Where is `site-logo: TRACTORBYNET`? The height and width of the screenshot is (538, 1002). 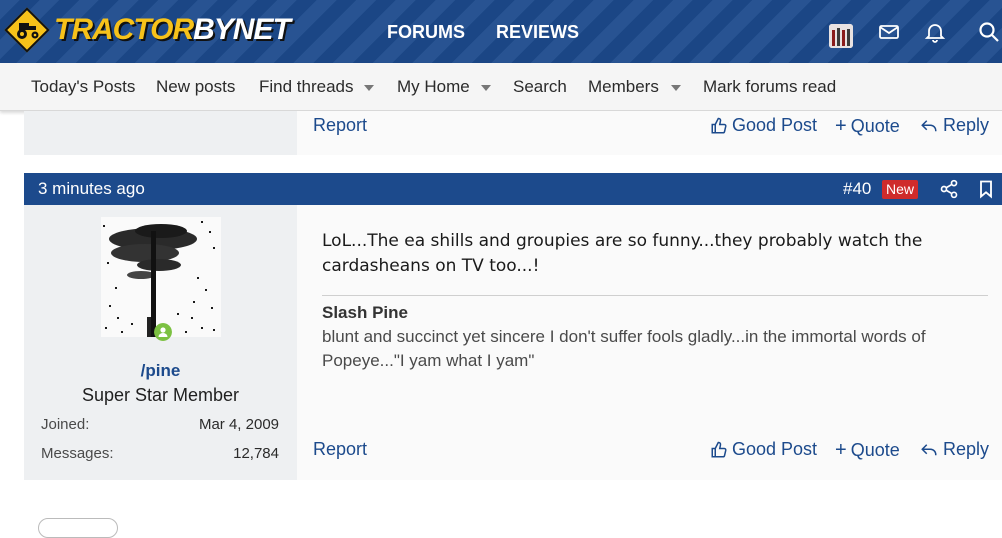 site-logo: TRACTORBYNET is located at coordinates (147, 30).